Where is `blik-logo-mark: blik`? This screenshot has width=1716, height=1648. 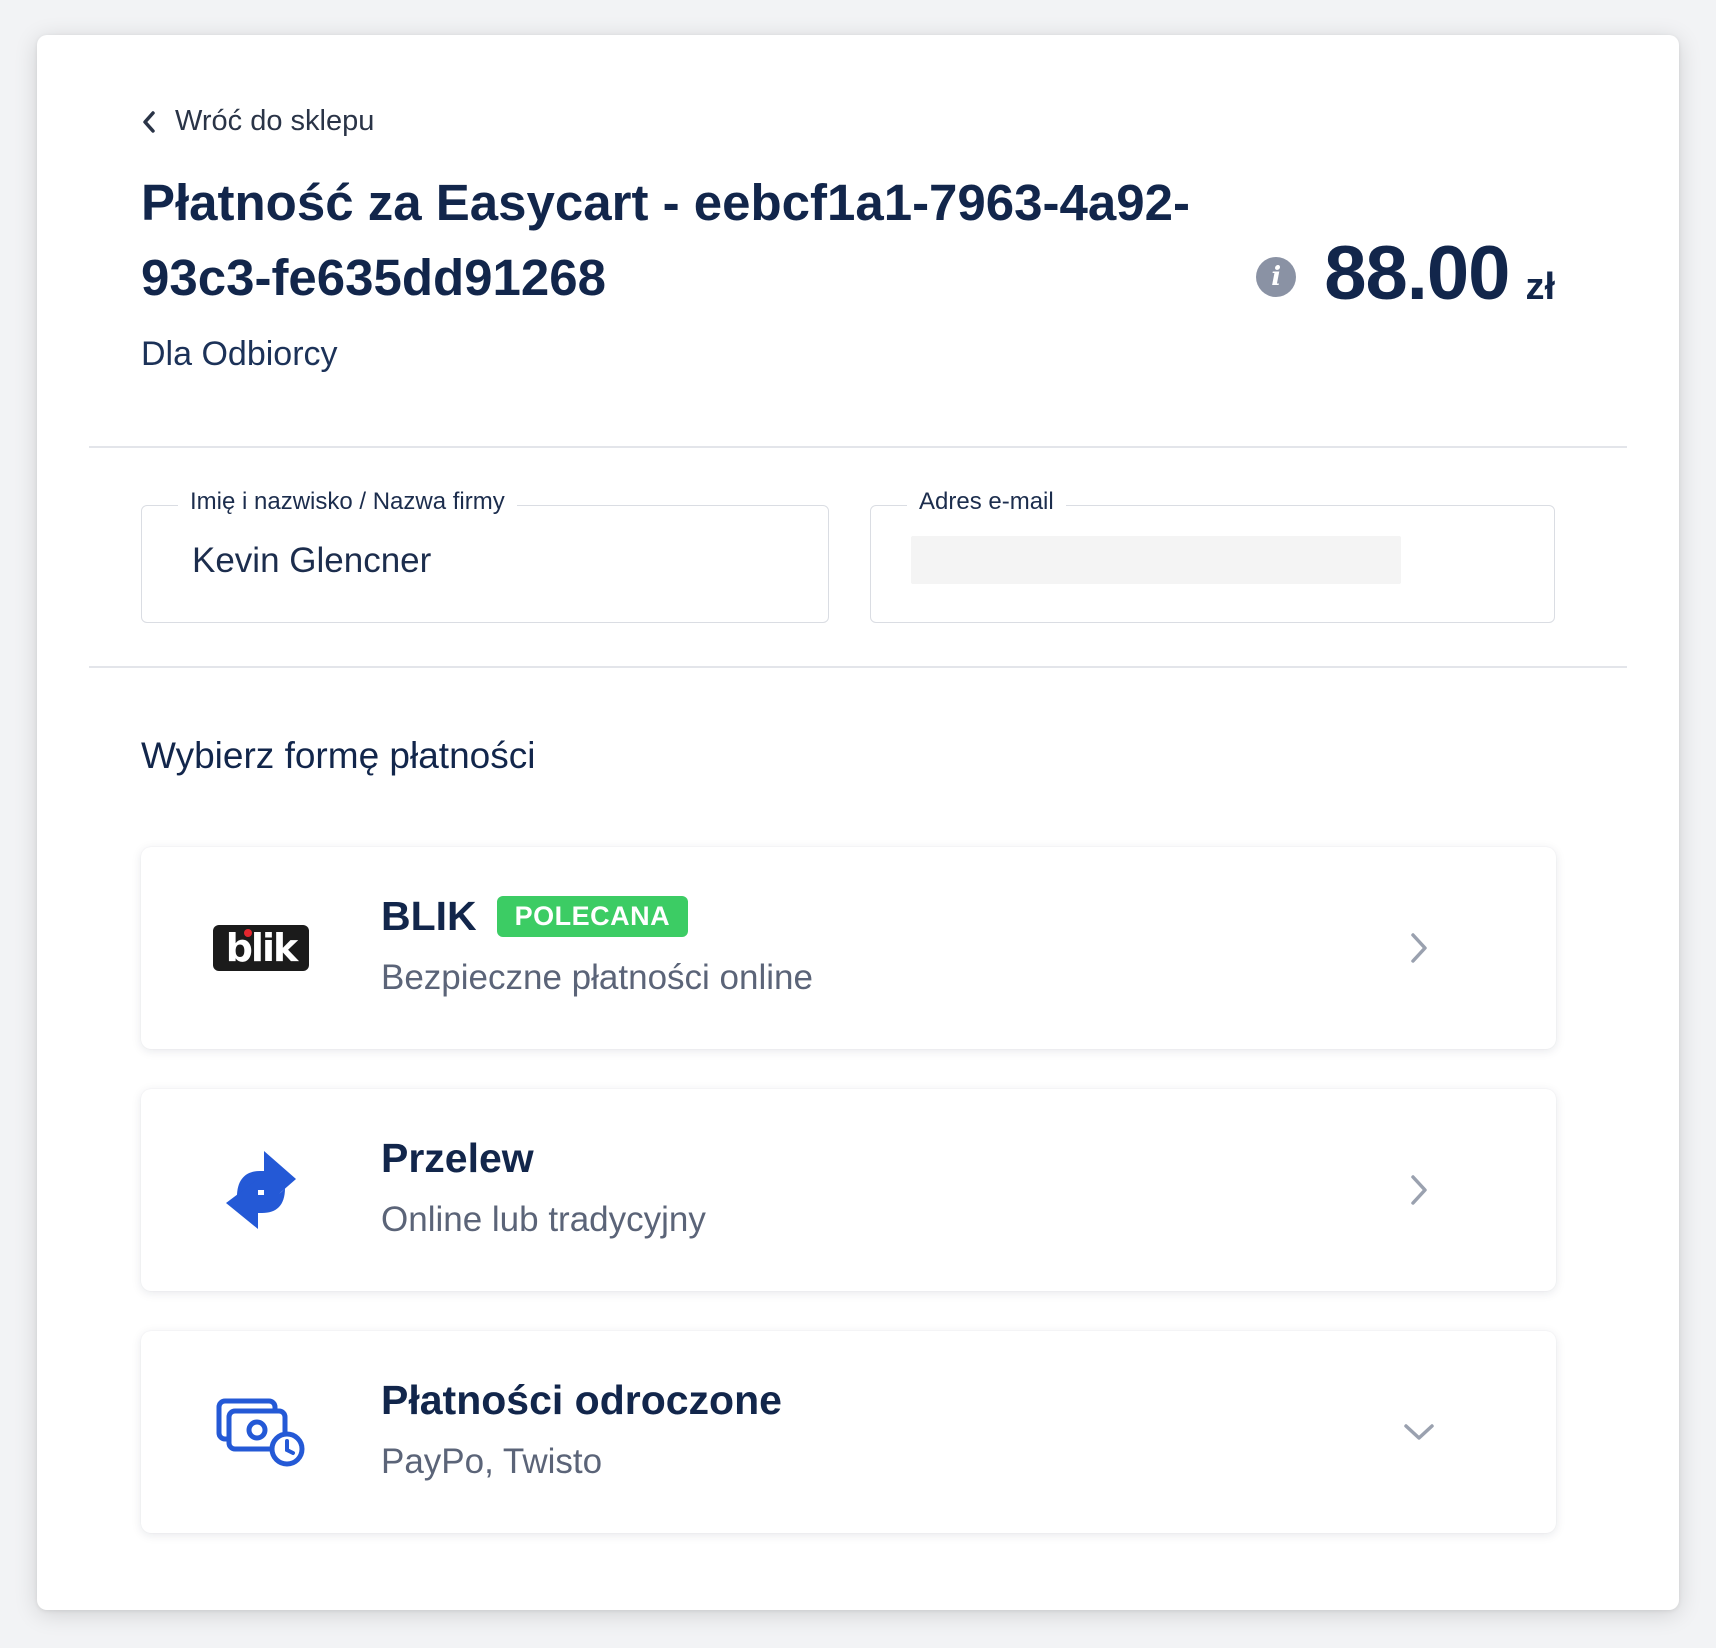 blik-logo-mark: blik is located at coordinates (261, 948).